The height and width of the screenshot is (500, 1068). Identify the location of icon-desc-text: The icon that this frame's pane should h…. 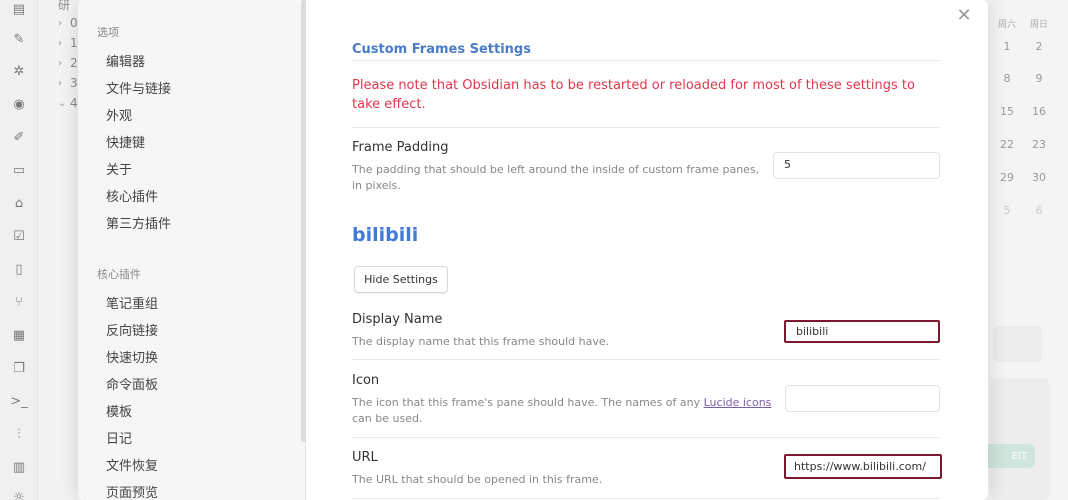
(528, 402).